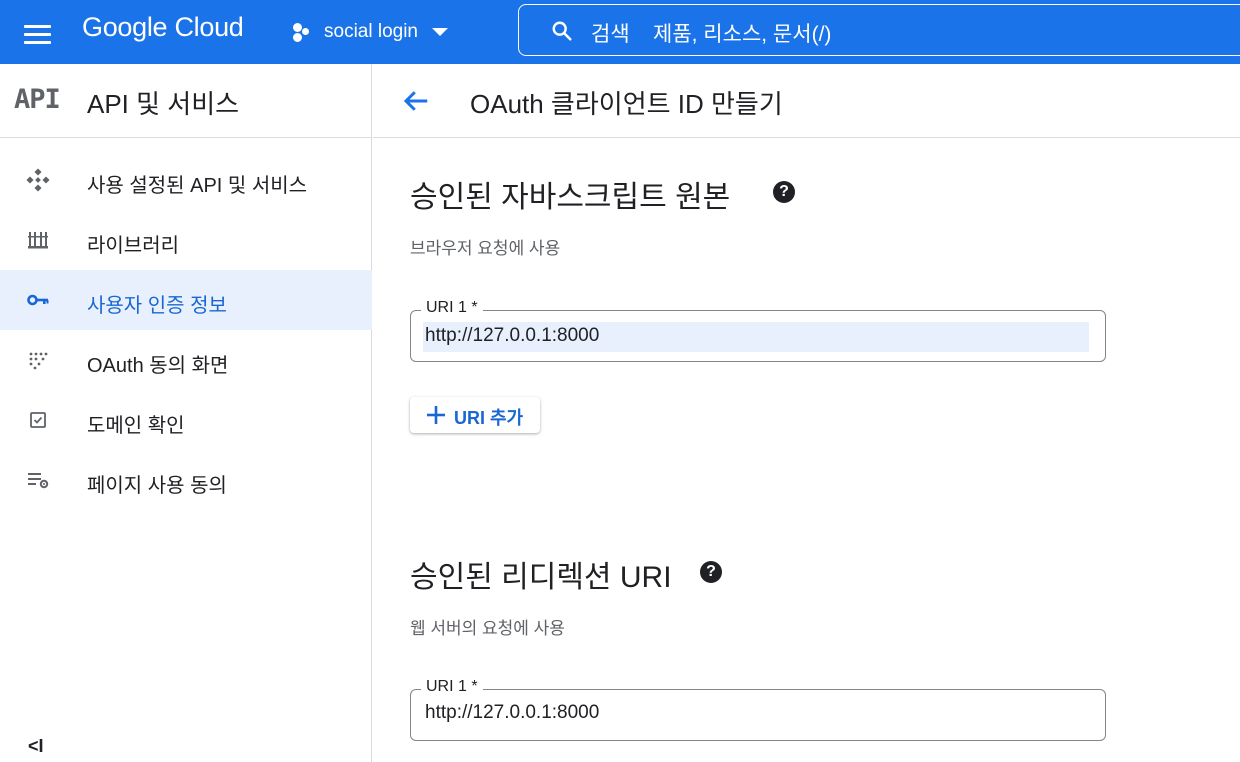 The image size is (1240, 762). What do you see at coordinates (742, 34) in the screenshot?
I see `search-placeholder: 제품, 리소스, 문서(/)` at bounding box center [742, 34].